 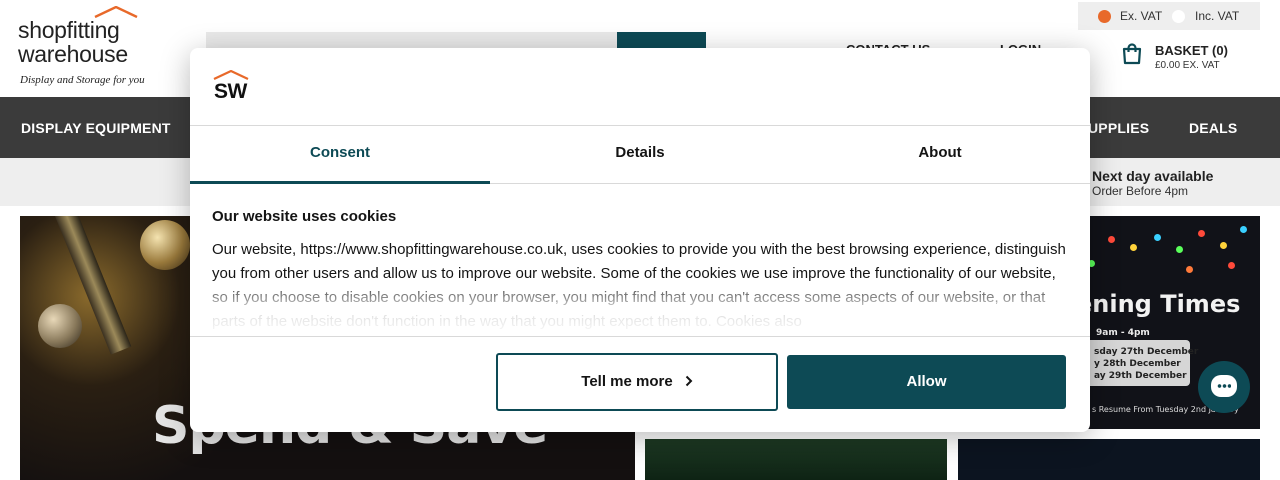 What do you see at coordinates (73, 54) in the screenshot?
I see `logo-text-line2: warehouse` at bounding box center [73, 54].